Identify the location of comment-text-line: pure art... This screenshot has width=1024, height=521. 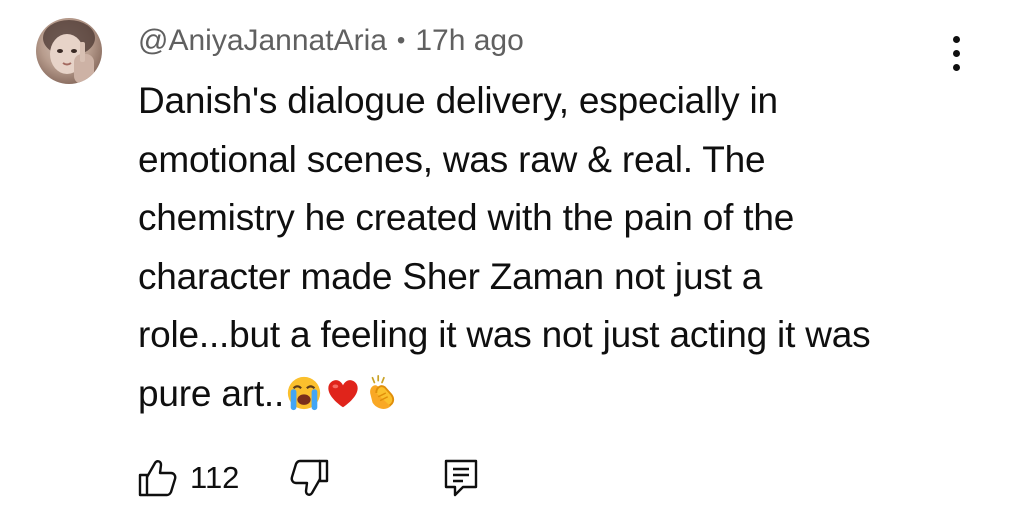
(211, 393).